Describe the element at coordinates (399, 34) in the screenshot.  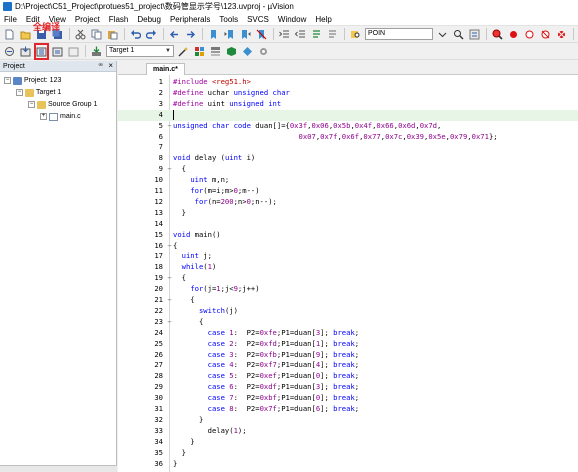
I see `find-combo: POIN` at that location.